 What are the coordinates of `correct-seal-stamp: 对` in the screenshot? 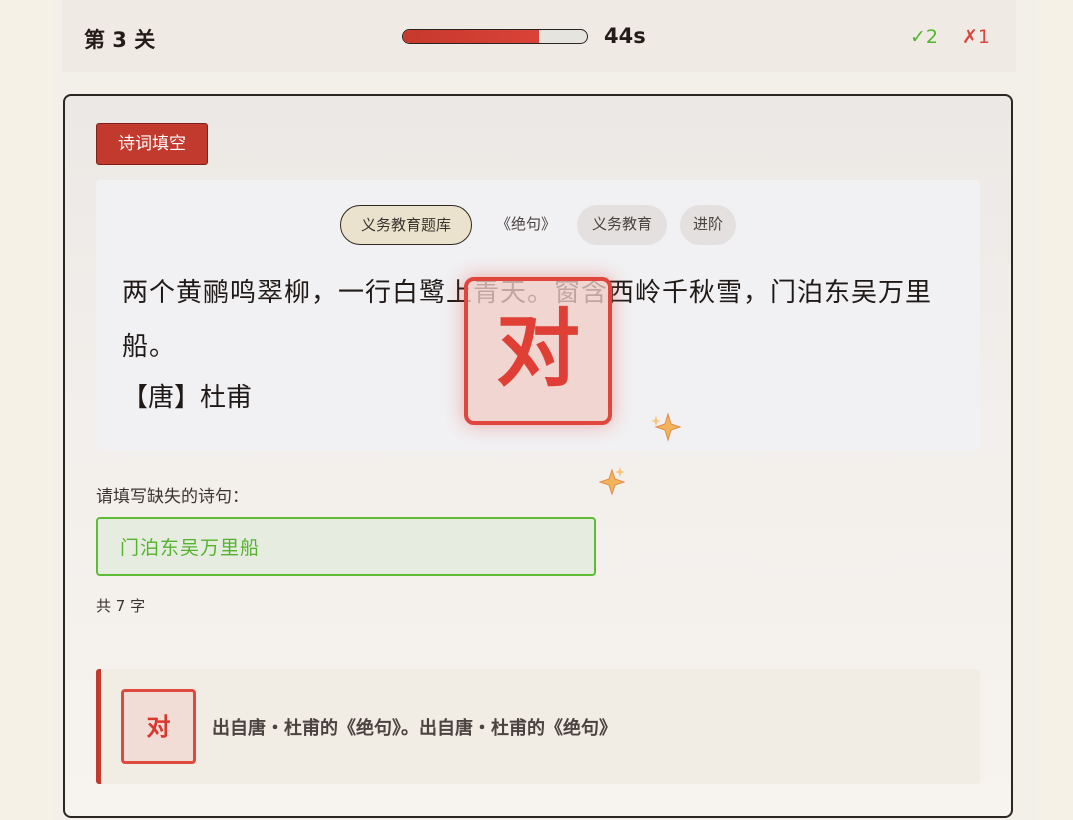 It's located at (538, 351).